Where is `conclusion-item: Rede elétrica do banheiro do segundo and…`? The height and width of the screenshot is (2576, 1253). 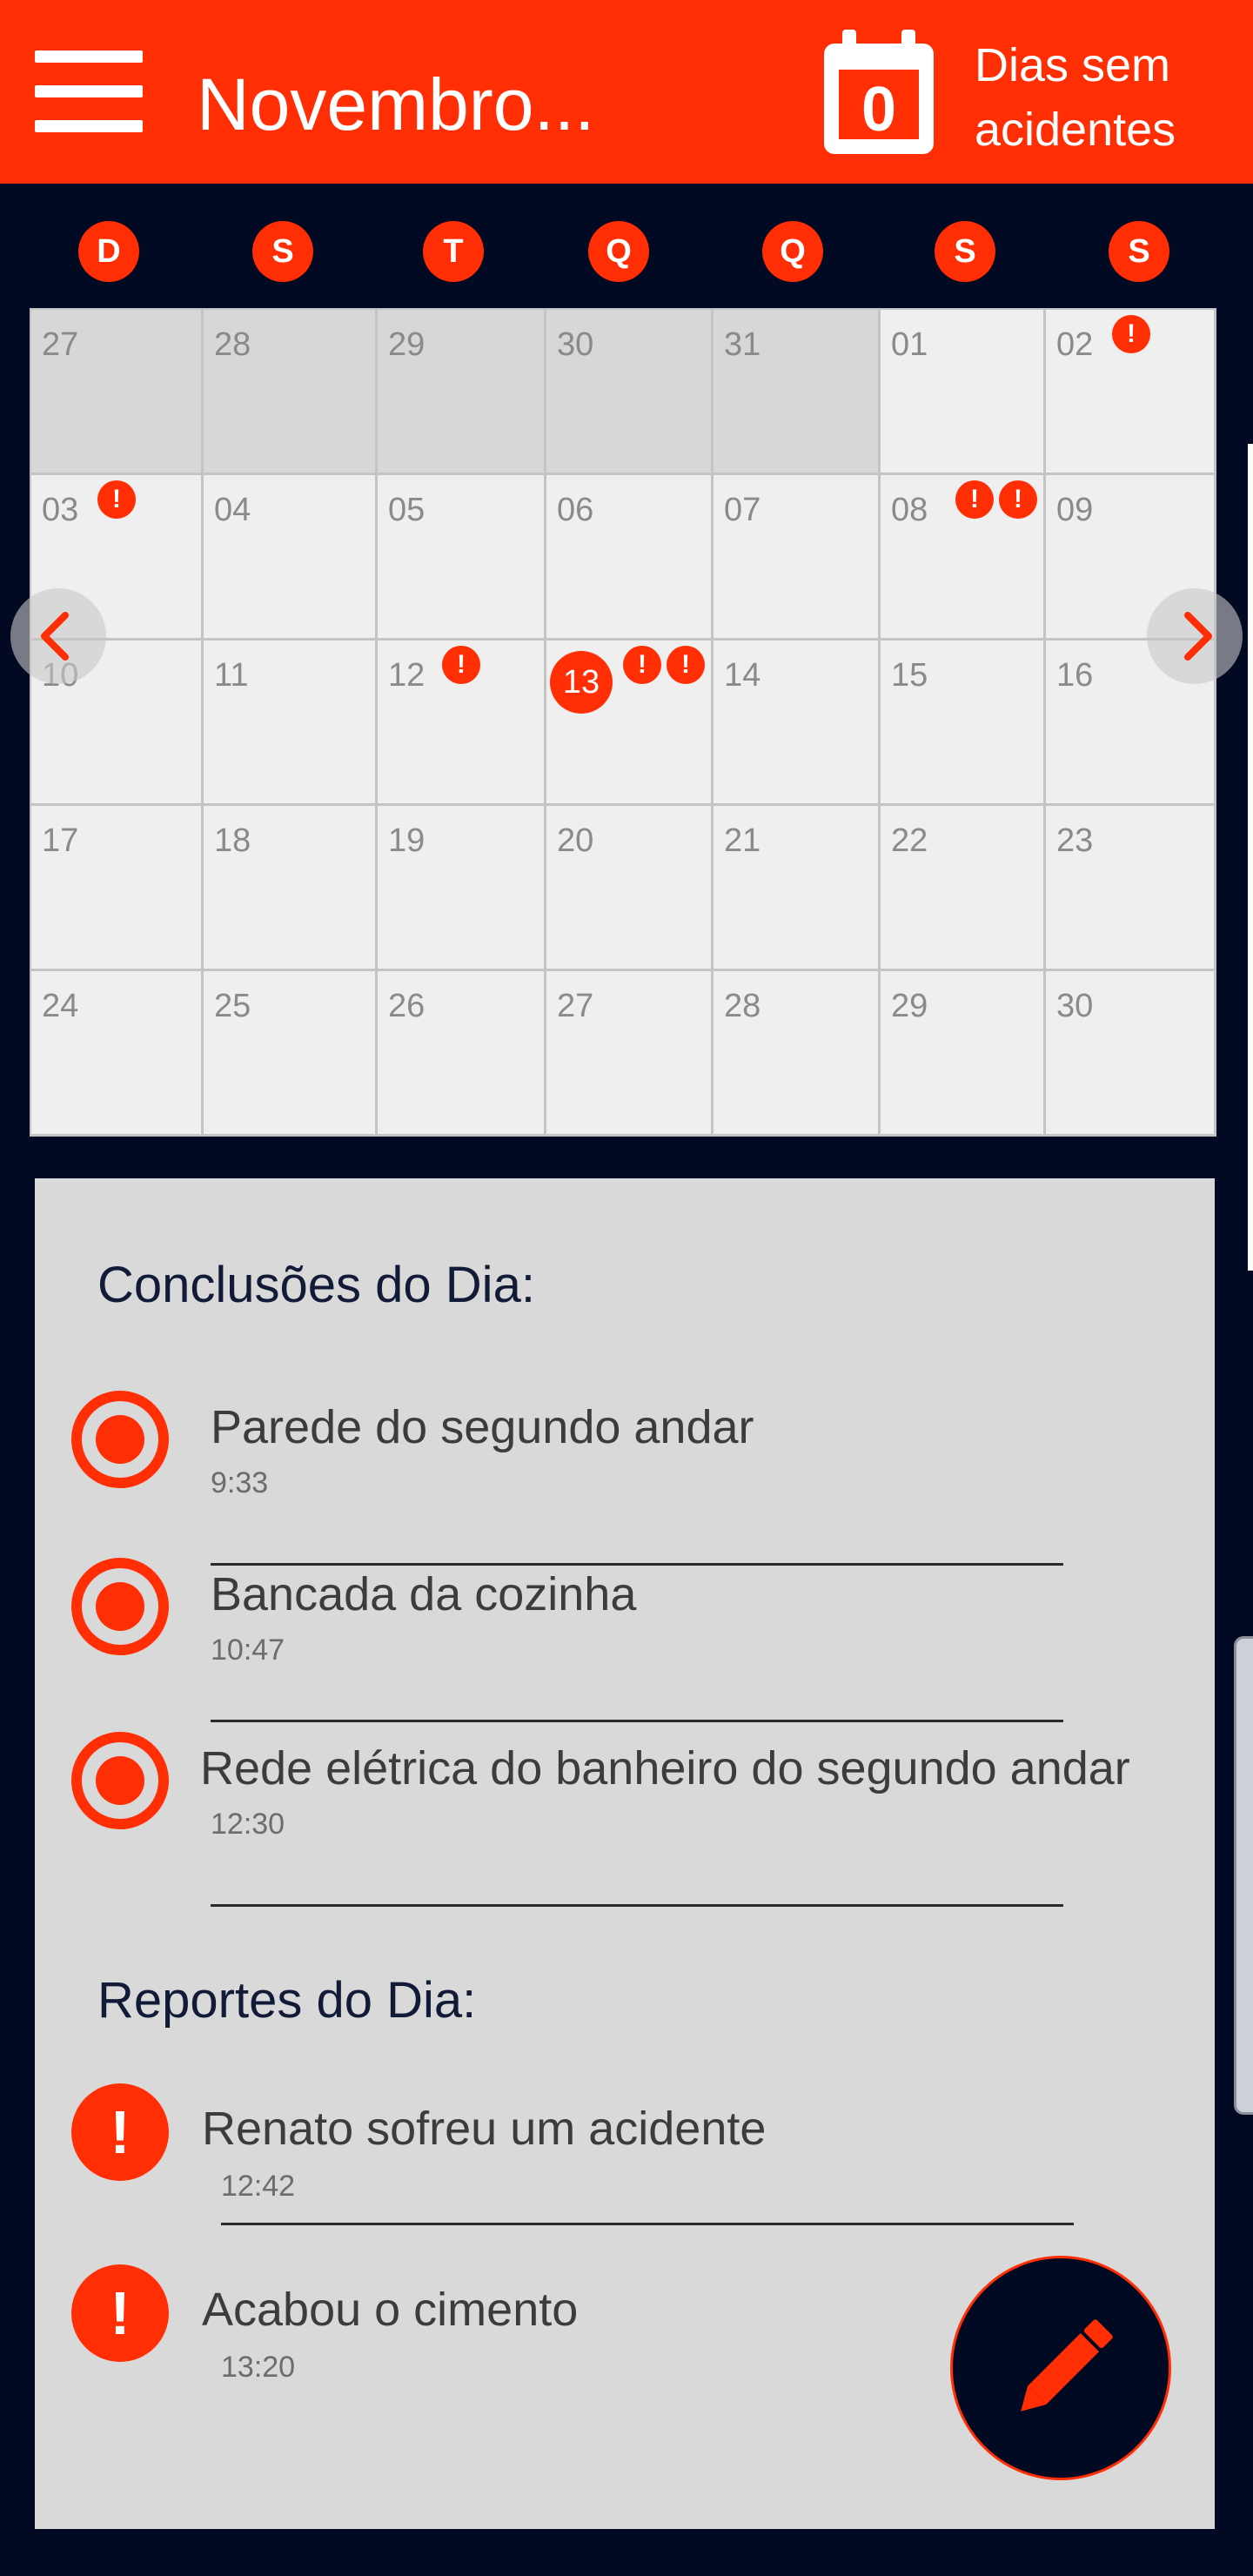
conclusion-item: Rede elétrica do banheiro do segundo and… is located at coordinates (625, 1814).